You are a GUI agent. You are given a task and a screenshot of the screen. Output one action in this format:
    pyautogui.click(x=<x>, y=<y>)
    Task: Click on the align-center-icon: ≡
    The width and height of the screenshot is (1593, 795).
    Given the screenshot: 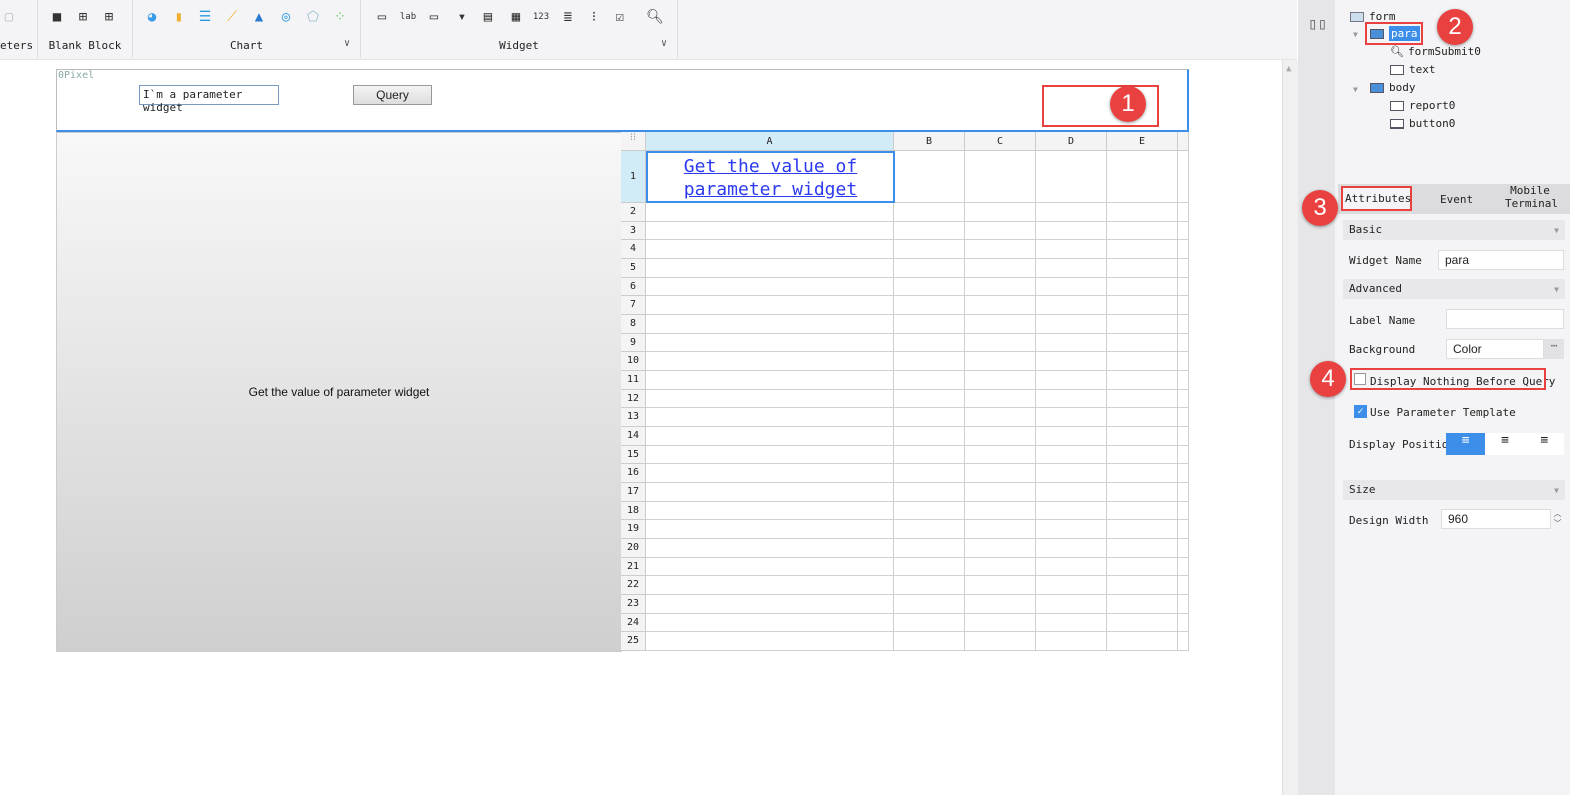 What is the action you would take?
    pyautogui.click(x=1504, y=444)
    